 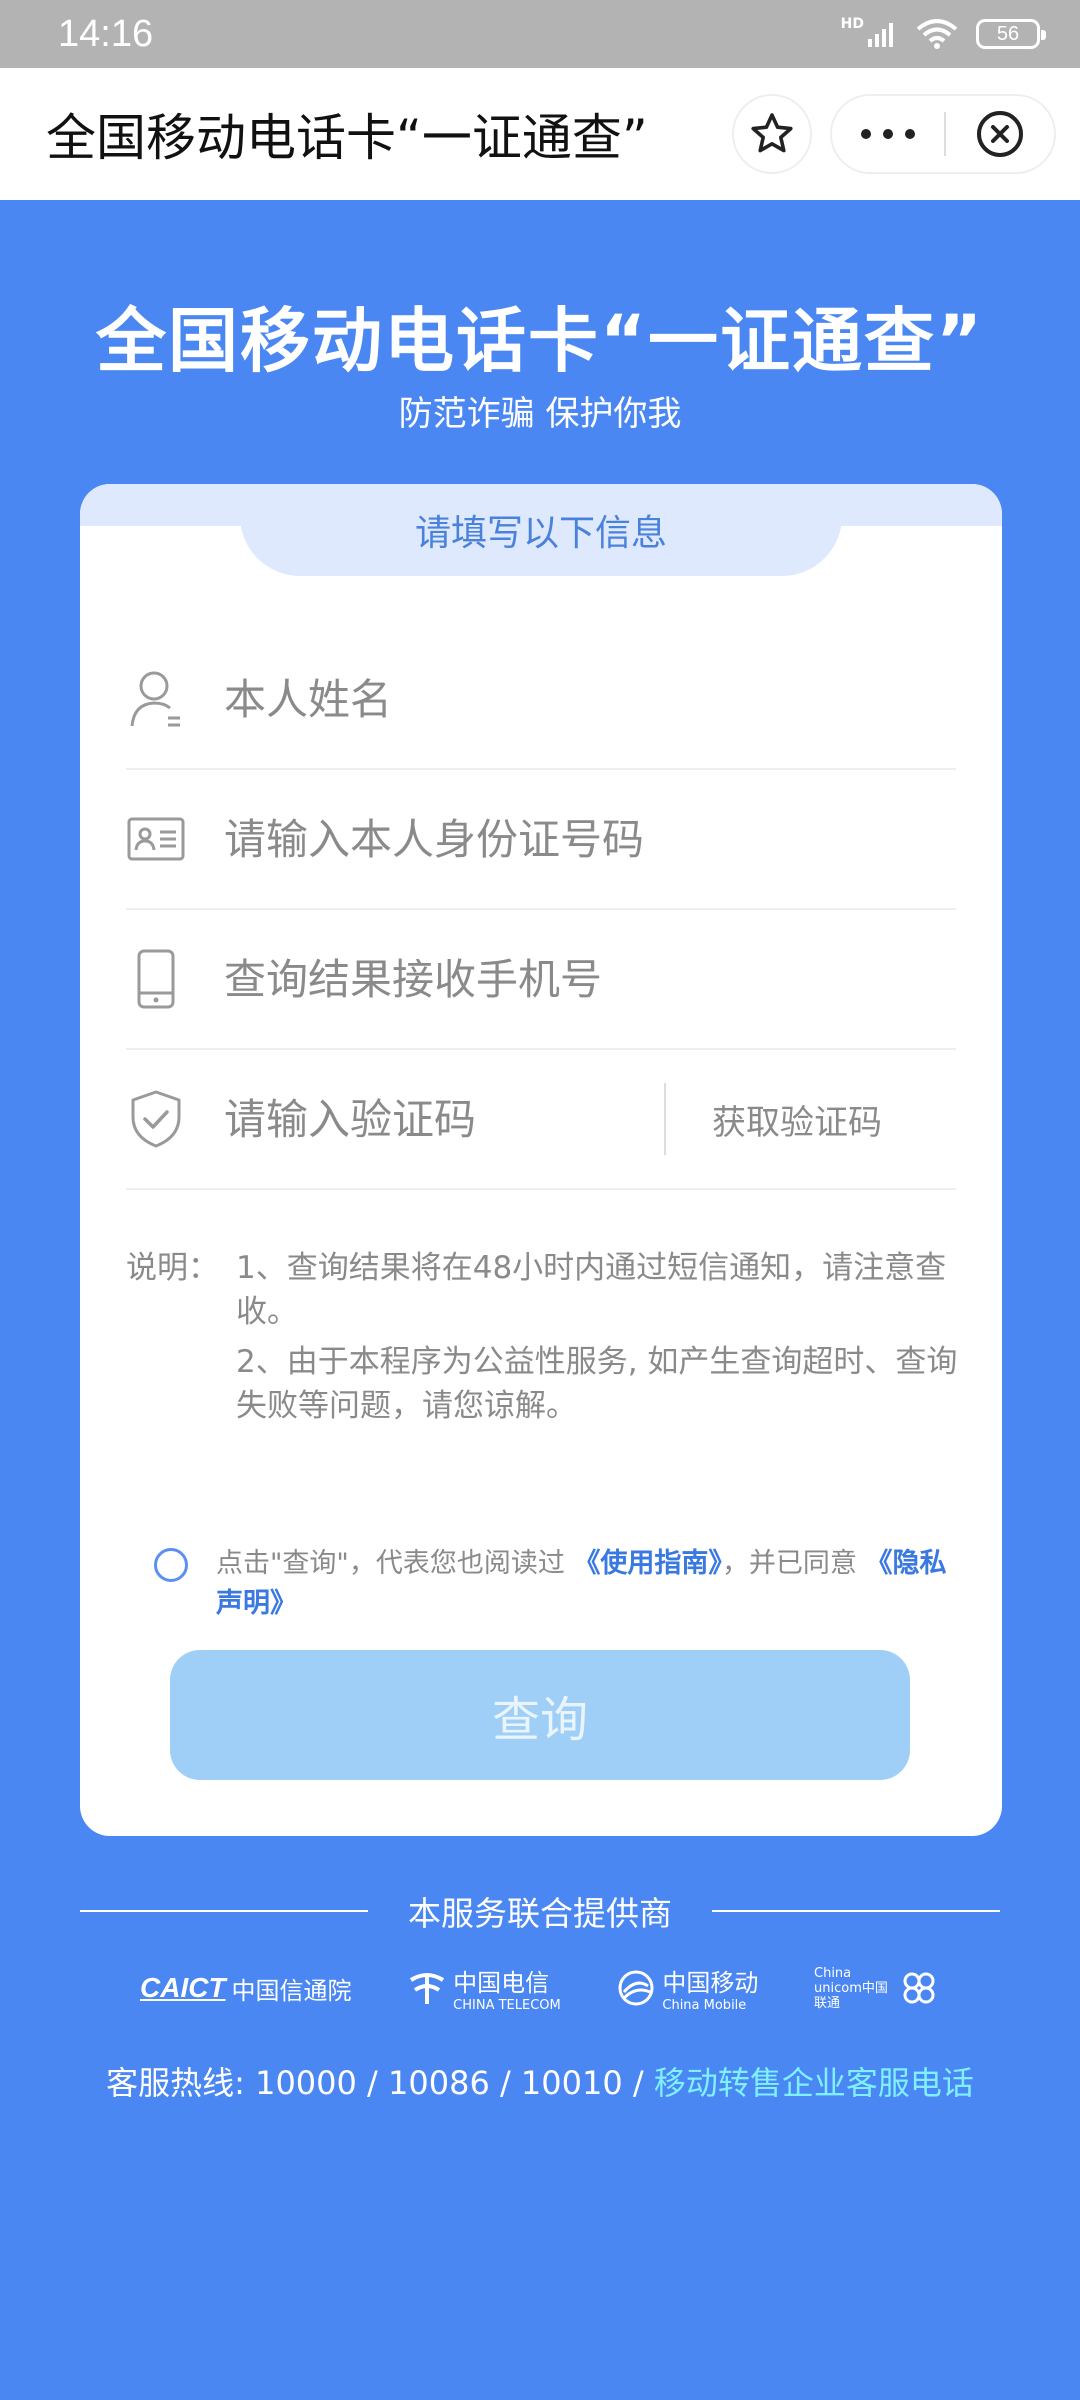 I want to click on close-icon, so click(x=1000, y=134).